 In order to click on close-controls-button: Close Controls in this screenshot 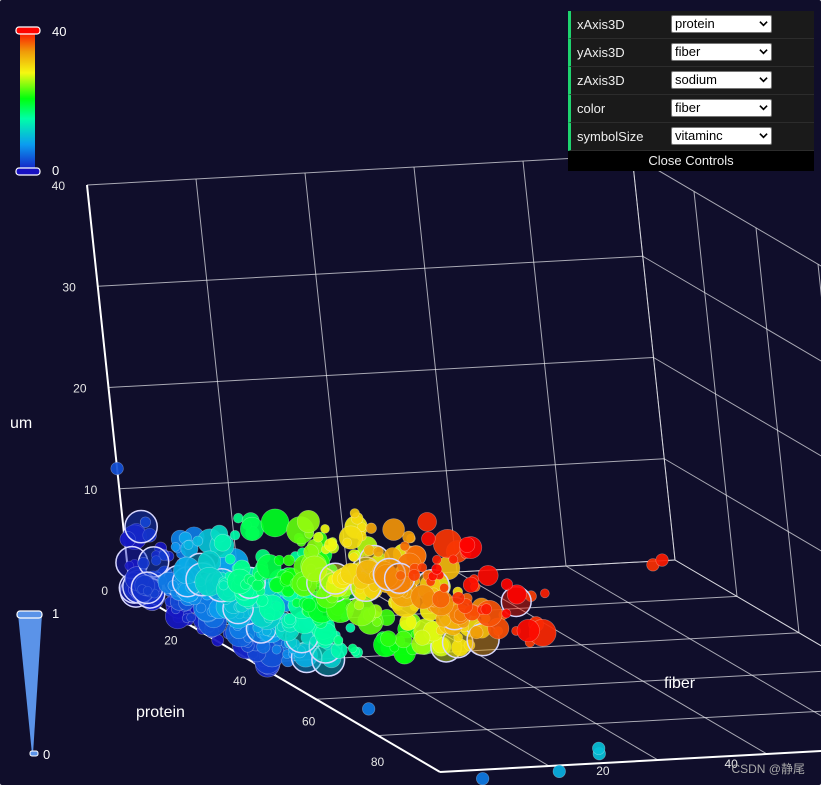, I will do `click(691, 161)`.